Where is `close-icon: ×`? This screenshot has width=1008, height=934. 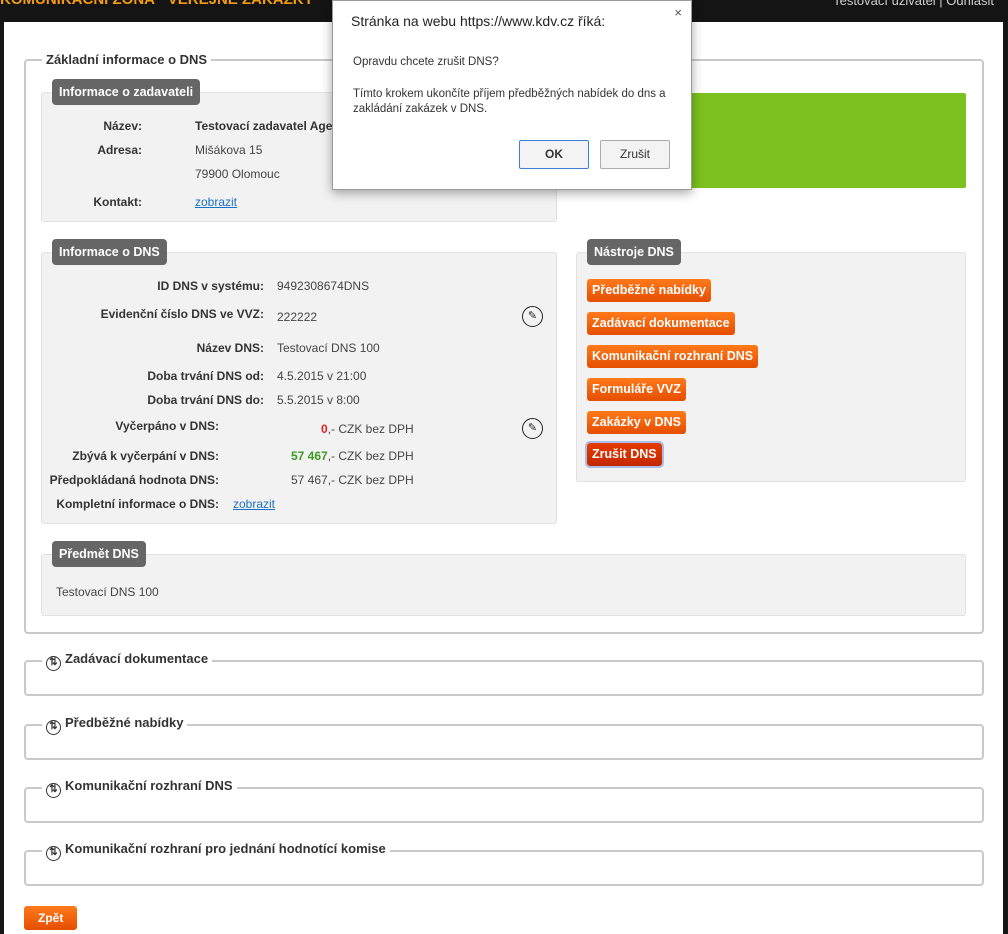 close-icon: × is located at coordinates (678, 12).